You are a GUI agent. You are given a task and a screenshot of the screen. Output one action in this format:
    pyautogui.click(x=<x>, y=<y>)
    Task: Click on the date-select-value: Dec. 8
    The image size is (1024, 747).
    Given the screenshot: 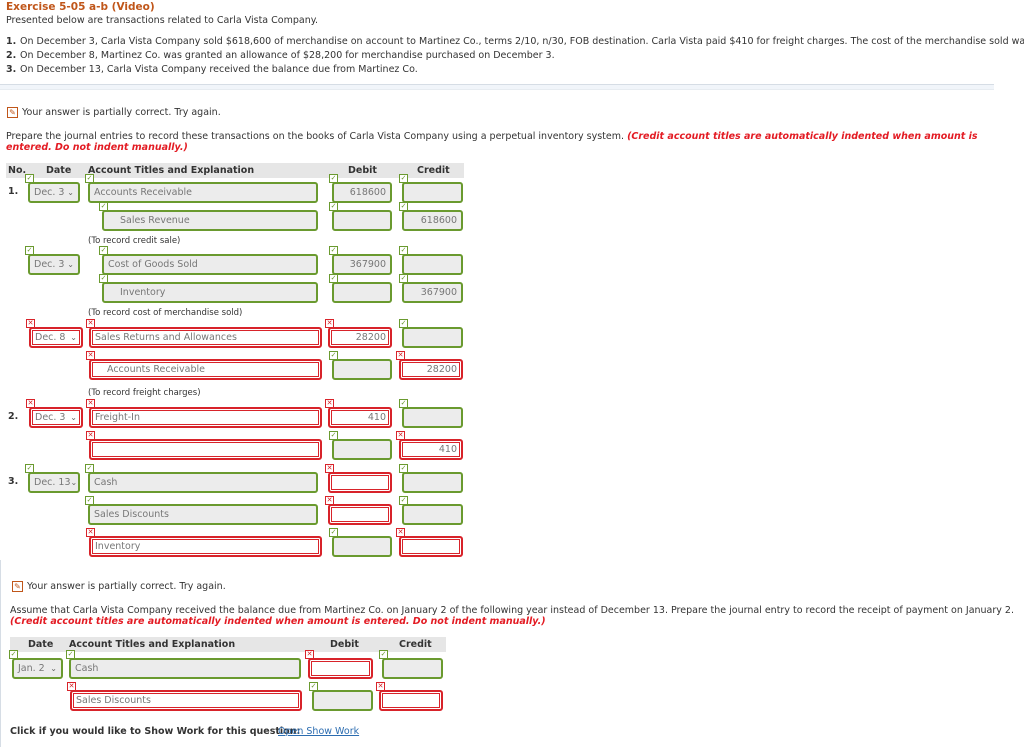 What is the action you would take?
    pyautogui.click(x=50, y=337)
    